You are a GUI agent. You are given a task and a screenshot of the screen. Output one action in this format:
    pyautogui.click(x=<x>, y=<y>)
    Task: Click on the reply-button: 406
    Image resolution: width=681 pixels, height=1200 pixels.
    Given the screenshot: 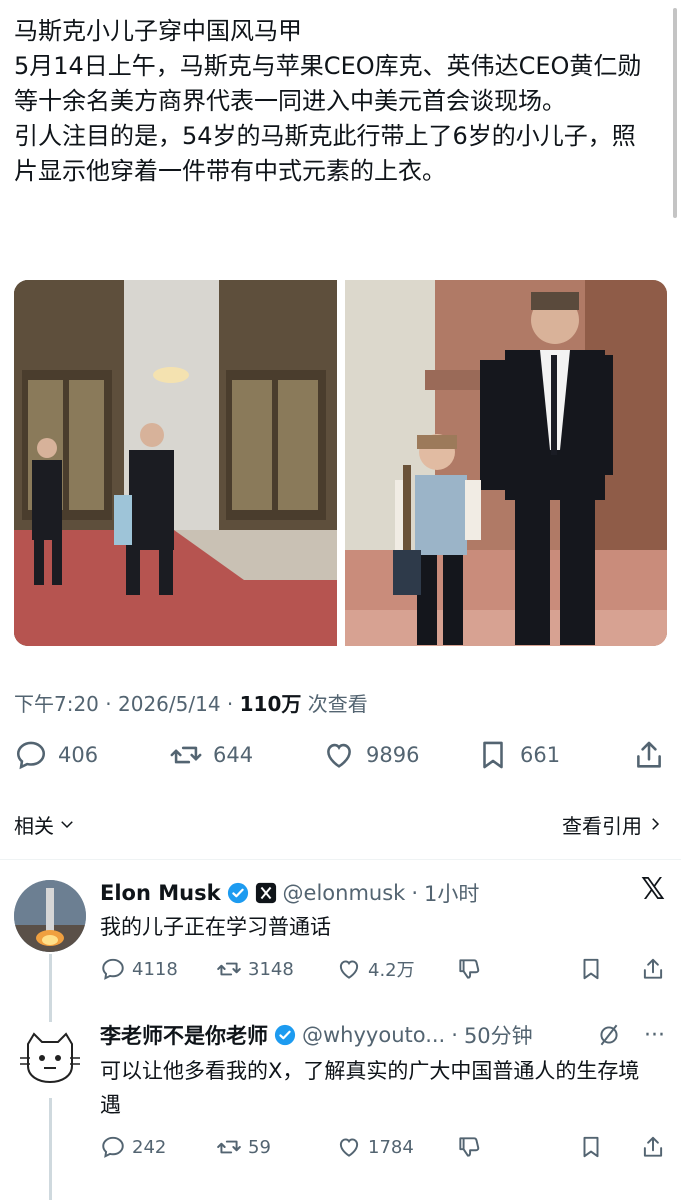 What is the action you would take?
    pyautogui.click(x=56, y=755)
    